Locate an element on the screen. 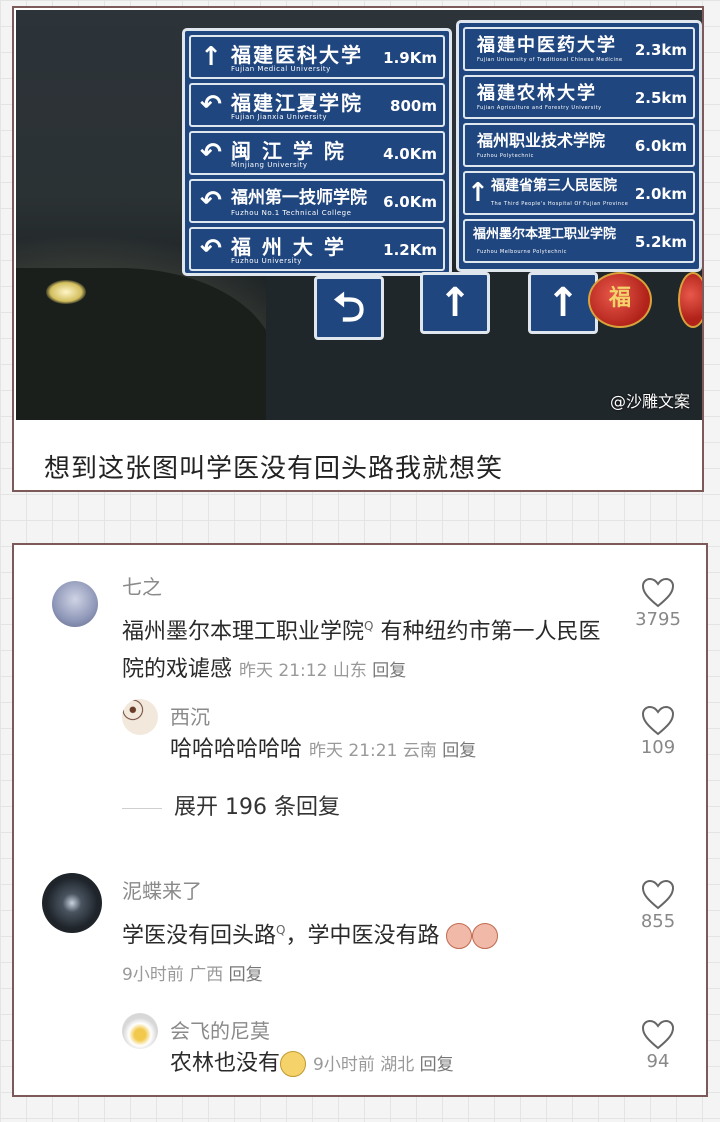 This screenshot has height=1122, width=720. like-button: 3795 is located at coordinates (658, 603).